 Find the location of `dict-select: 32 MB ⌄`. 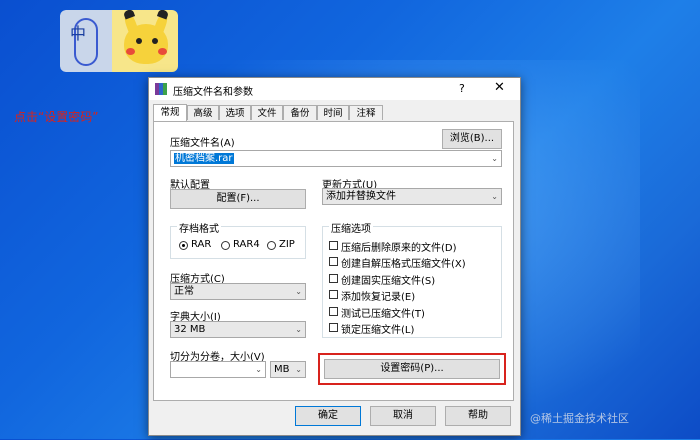

dict-select: 32 MB ⌄ is located at coordinates (238, 329).